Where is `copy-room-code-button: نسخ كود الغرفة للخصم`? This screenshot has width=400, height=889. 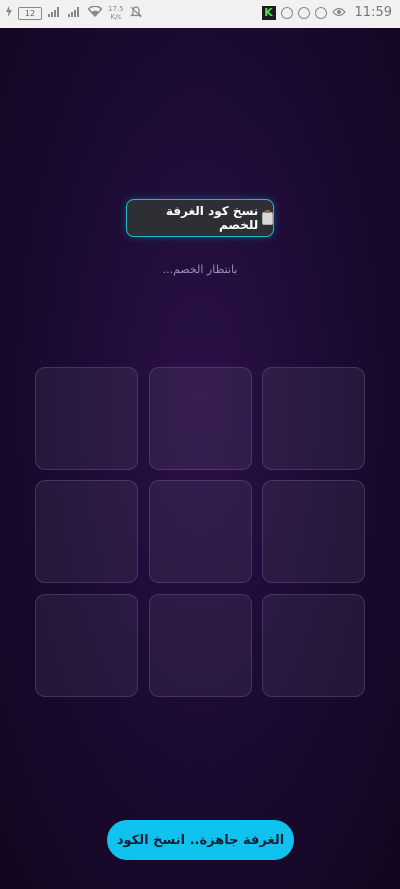 copy-room-code-button: نسخ كود الغرفة للخصم is located at coordinates (200, 218).